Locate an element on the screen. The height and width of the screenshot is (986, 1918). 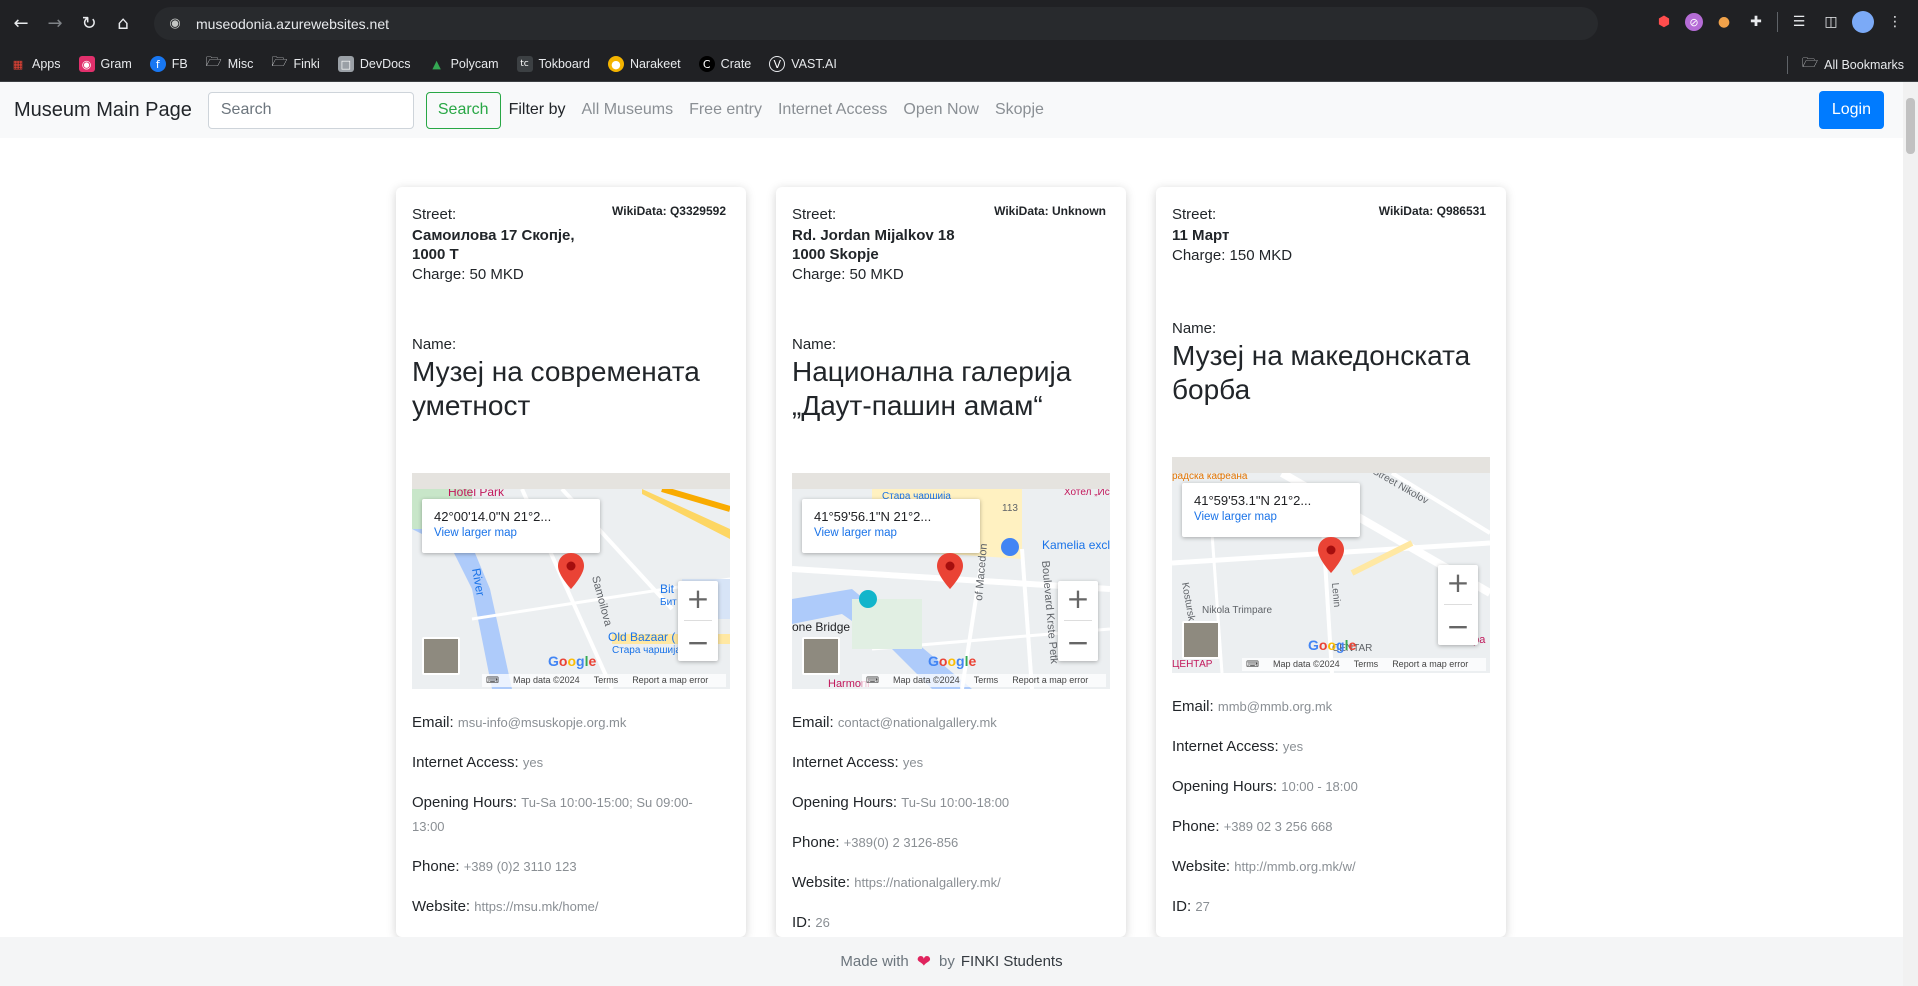
internet-label: Internet Access: is located at coordinates (1225, 746).